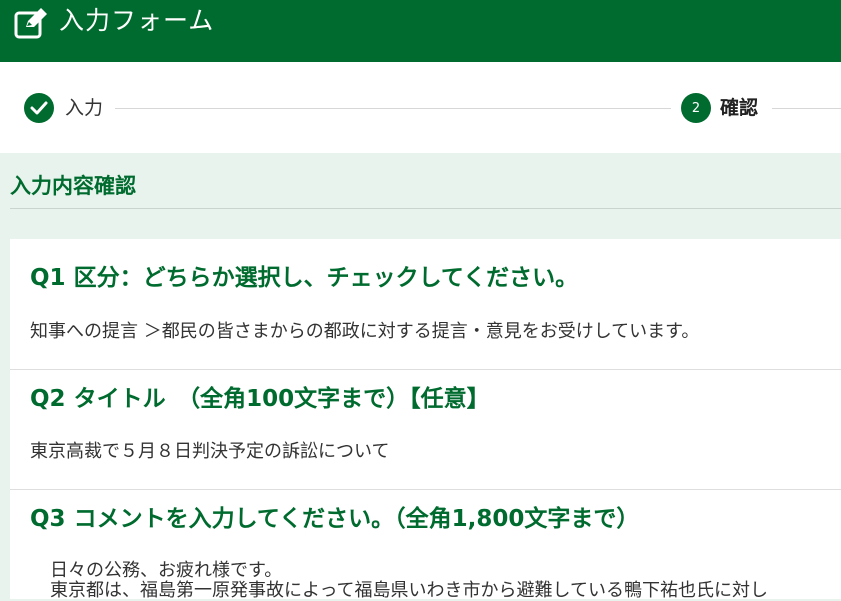 This screenshot has height=601, width=841. Describe the element at coordinates (73, 186) in the screenshot. I see `section-title: 入力内容確認` at that location.